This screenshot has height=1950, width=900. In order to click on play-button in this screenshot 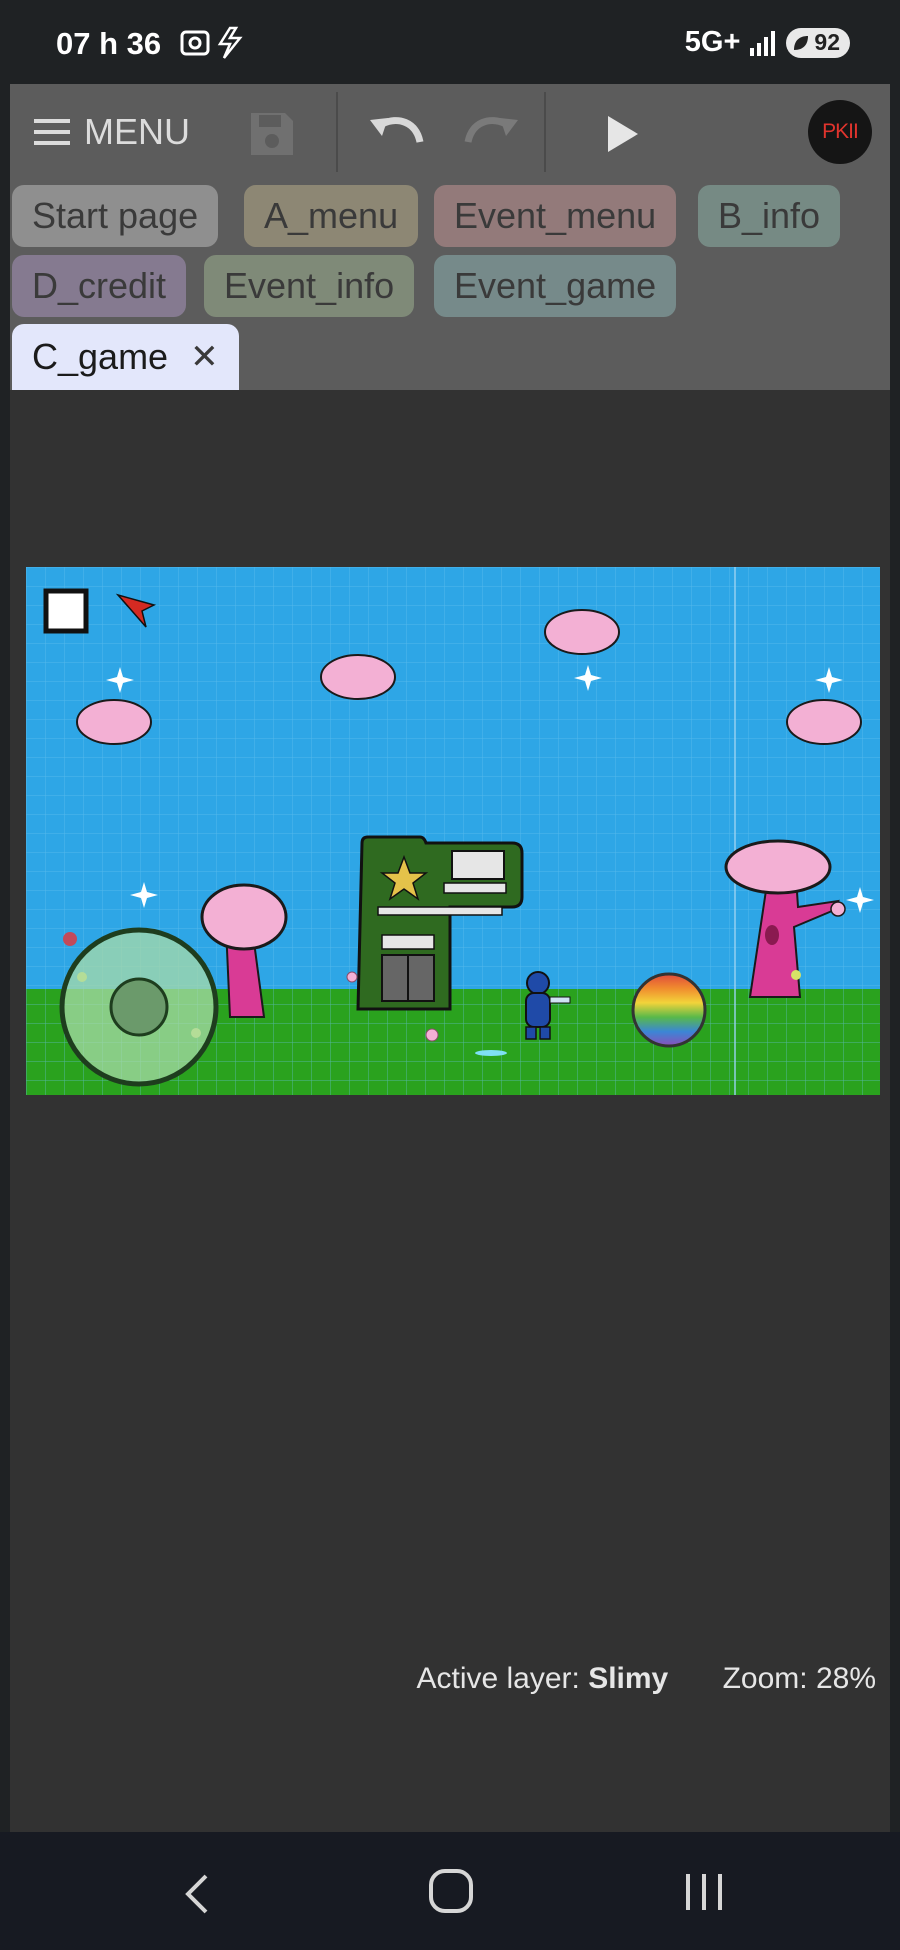, I will do `click(622, 134)`.